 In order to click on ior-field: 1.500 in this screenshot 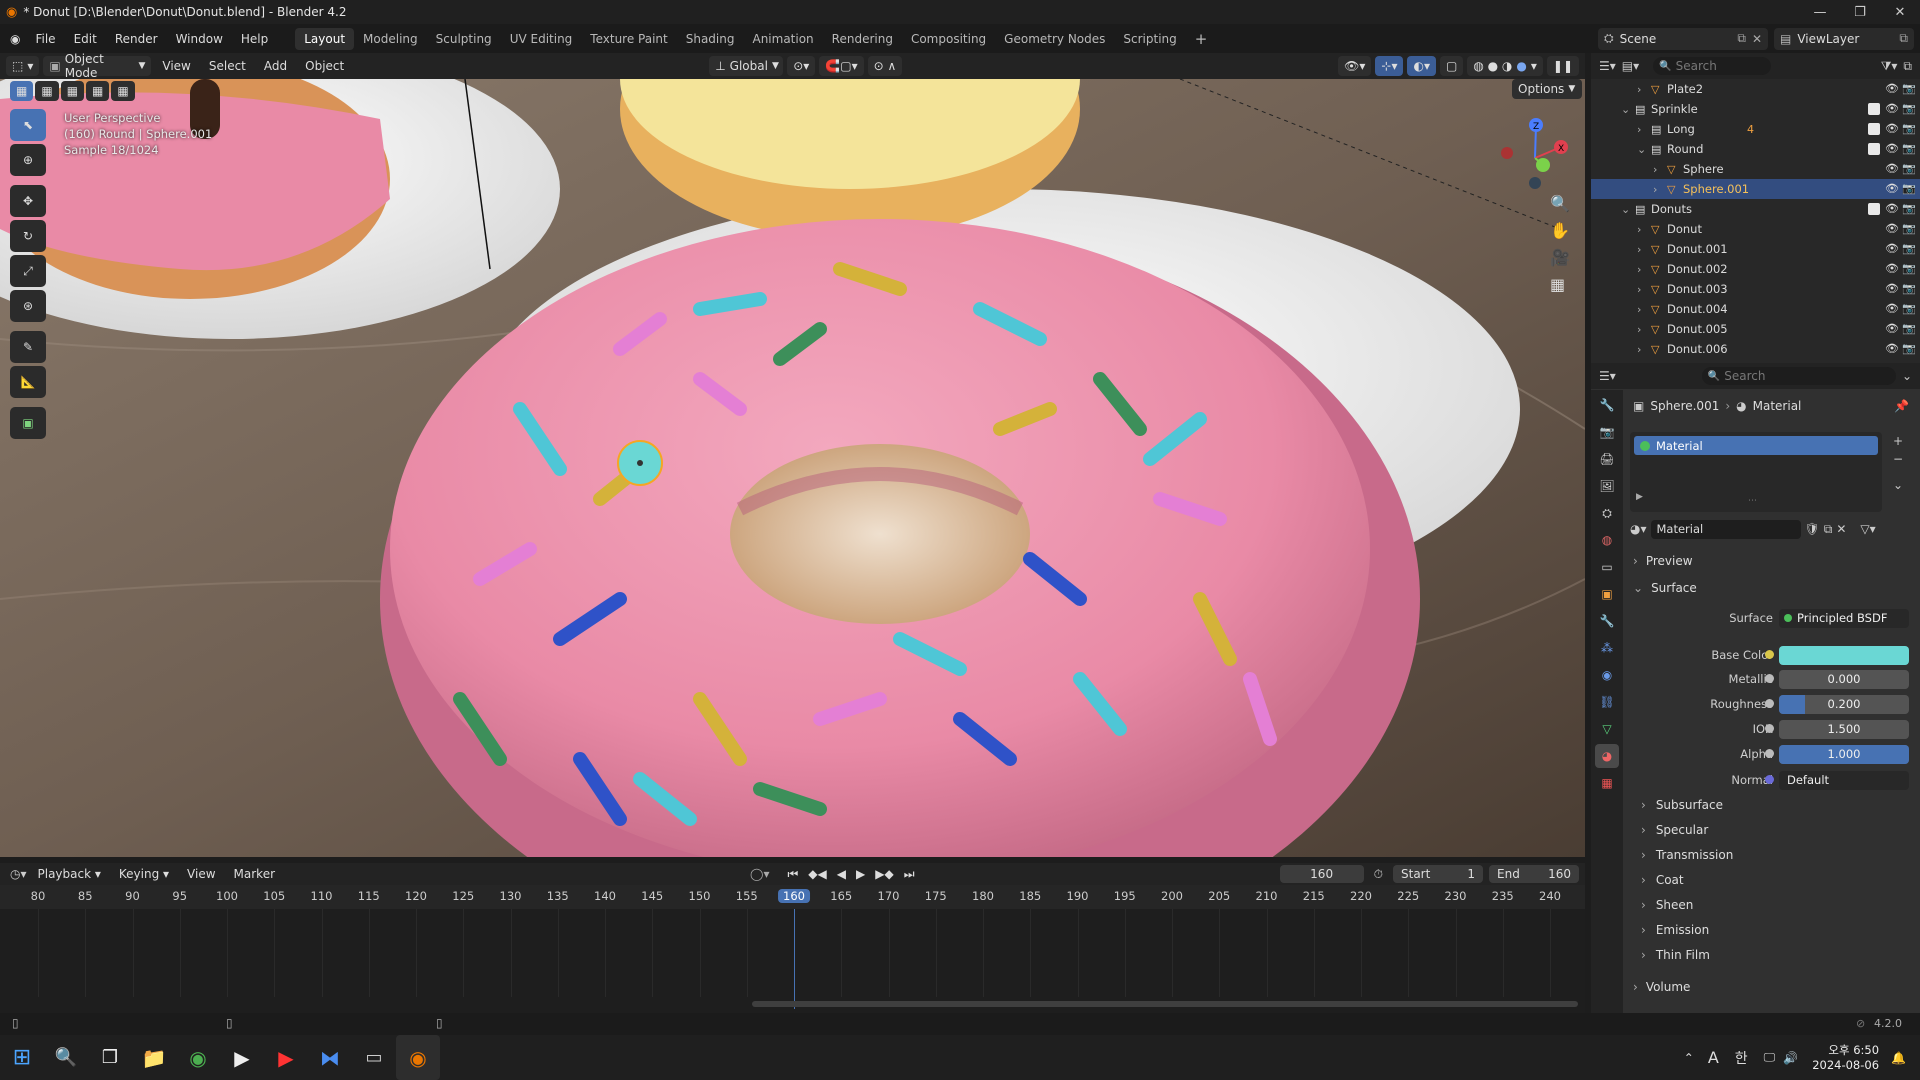, I will do `click(1844, 729)`.